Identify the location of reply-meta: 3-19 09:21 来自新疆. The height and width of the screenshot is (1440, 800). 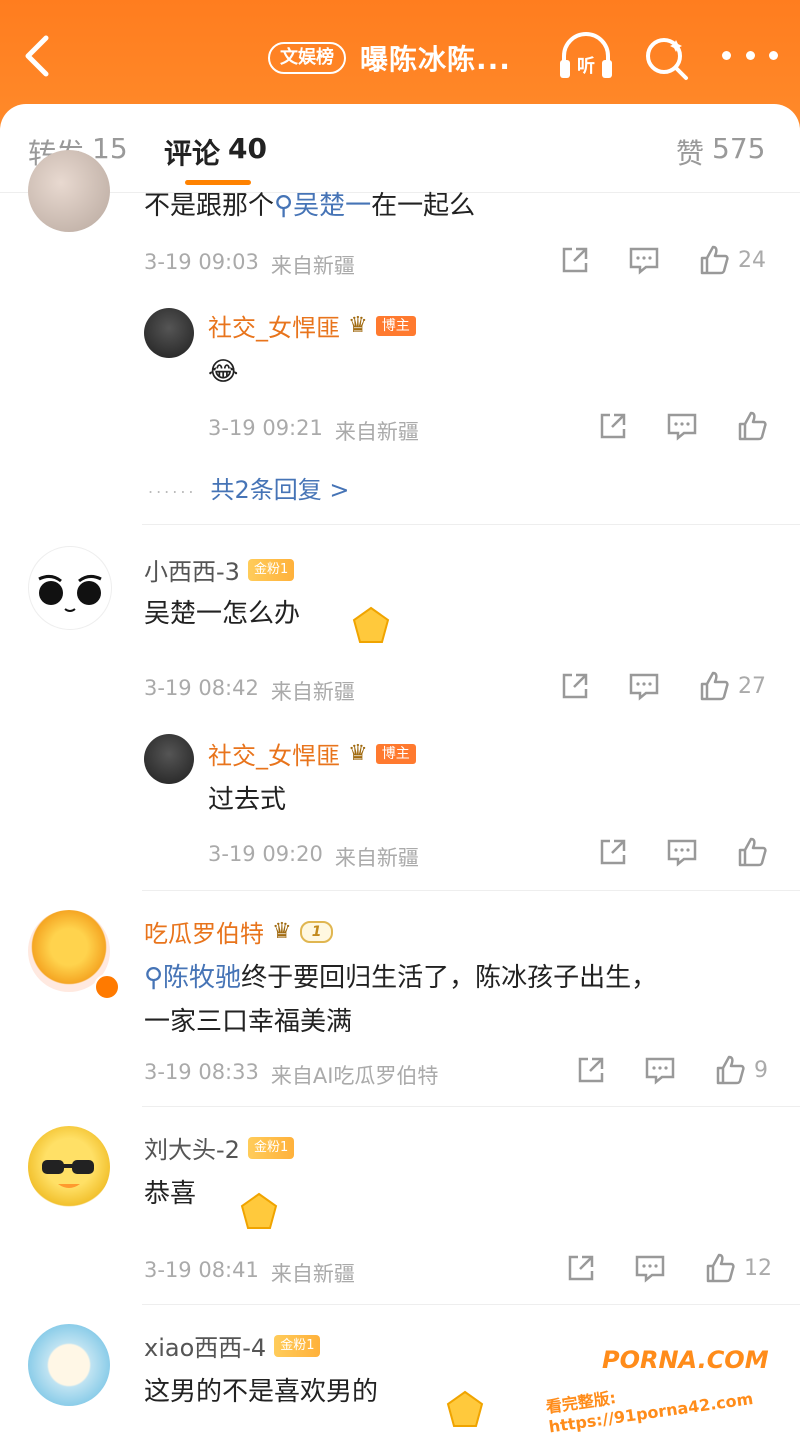
(313, 430).